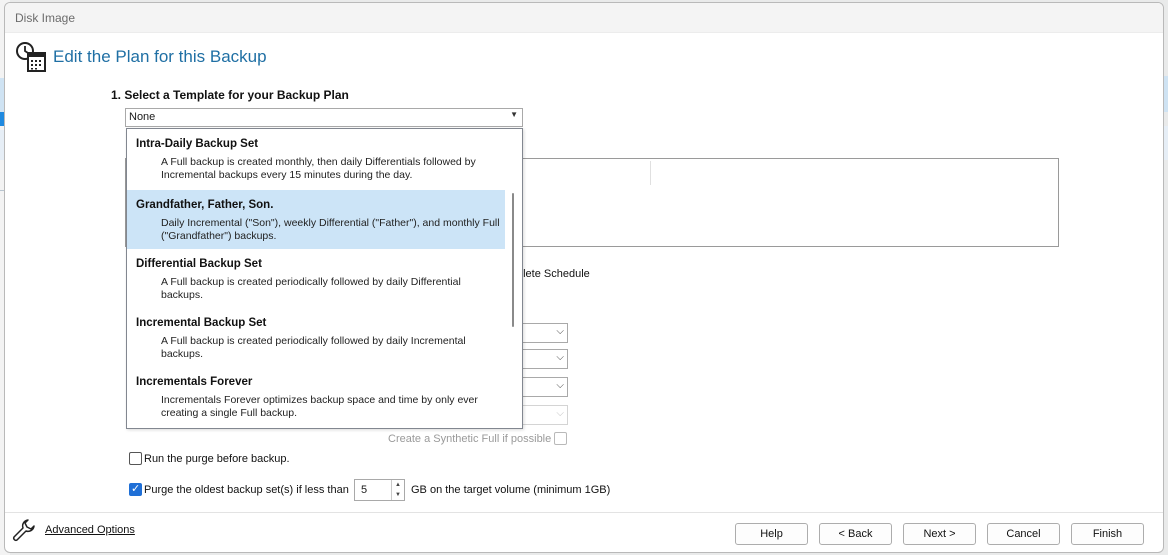  I want to click on dropdown-arrow-icon: ▼, so click(514, 114).